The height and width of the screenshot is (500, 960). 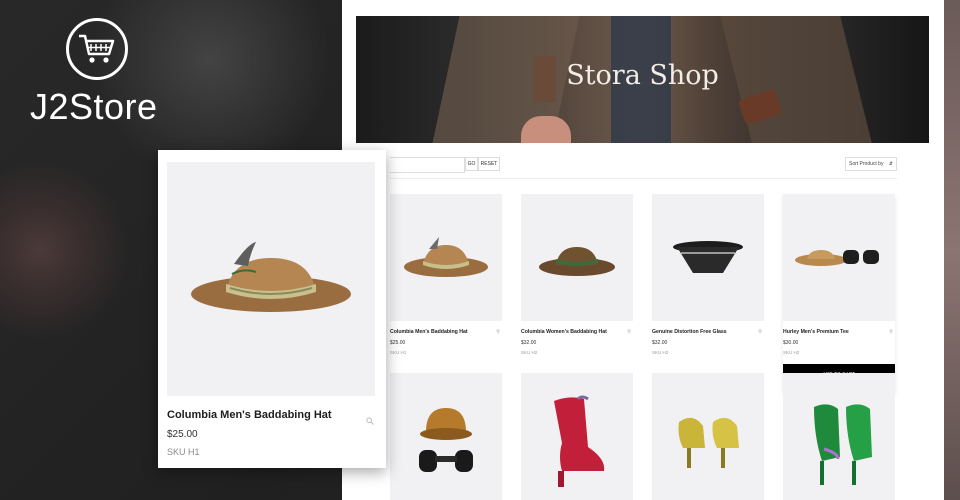 What do you see at coordinates (94, 106) in the screenshot?
I see `brand-name: J2Store` at bounding box center [94, 106].